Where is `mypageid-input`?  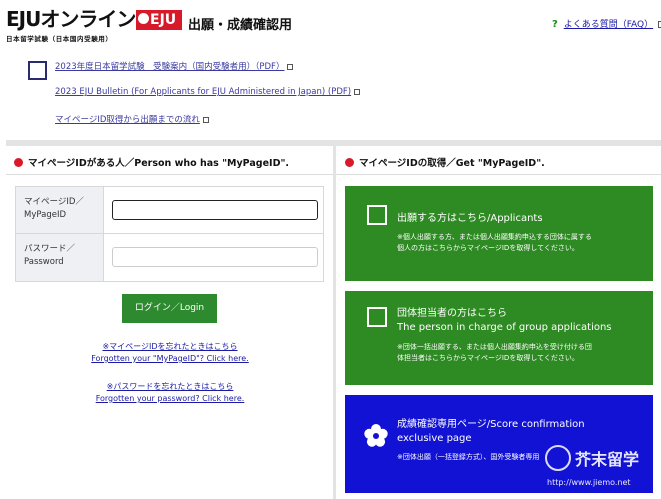
mypageid-input is located at coordinates (215, 210).